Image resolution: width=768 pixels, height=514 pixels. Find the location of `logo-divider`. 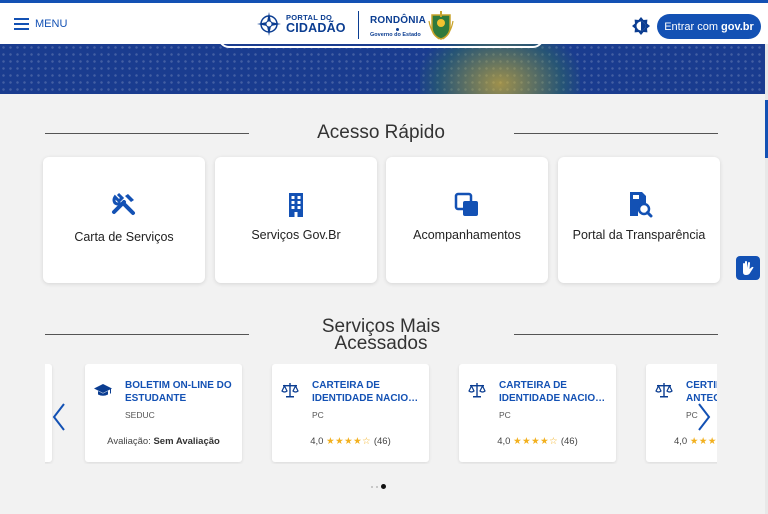

logo-divider is located at coordinates (358, 25).